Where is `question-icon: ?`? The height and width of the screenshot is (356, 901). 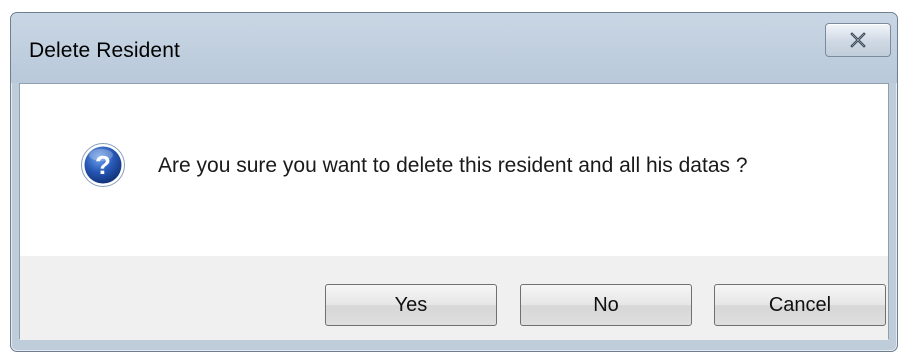
question-icon: ? is located at coordinates (103, 165).